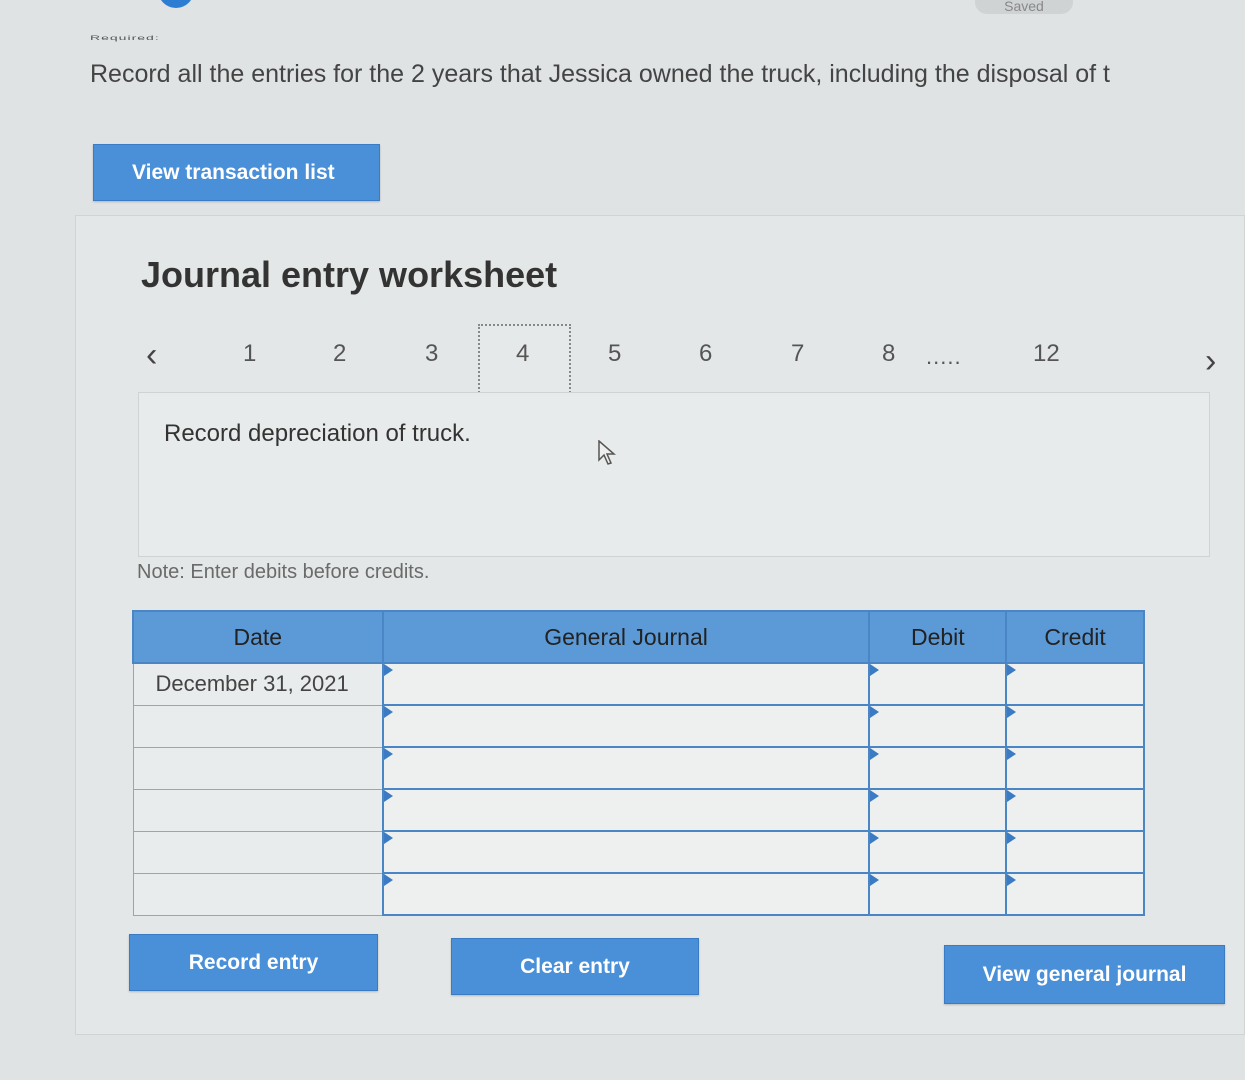 This screenshot has height=1080, width=1245. What do you see at coordinates (888, 354) in the screenshot?
I see `page-8-link: 8` at bounding box center [888, 354].